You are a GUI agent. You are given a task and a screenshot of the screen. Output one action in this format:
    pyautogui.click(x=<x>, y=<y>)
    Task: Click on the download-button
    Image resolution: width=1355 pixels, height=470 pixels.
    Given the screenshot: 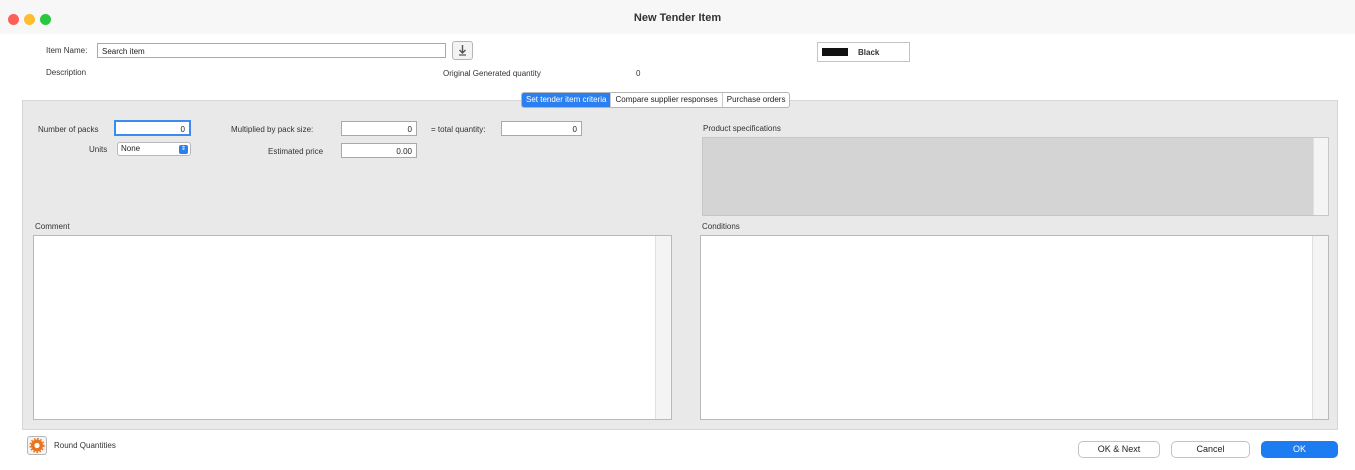 What is the action you would take?
    pyautogui.click(x=462, y=50)
    